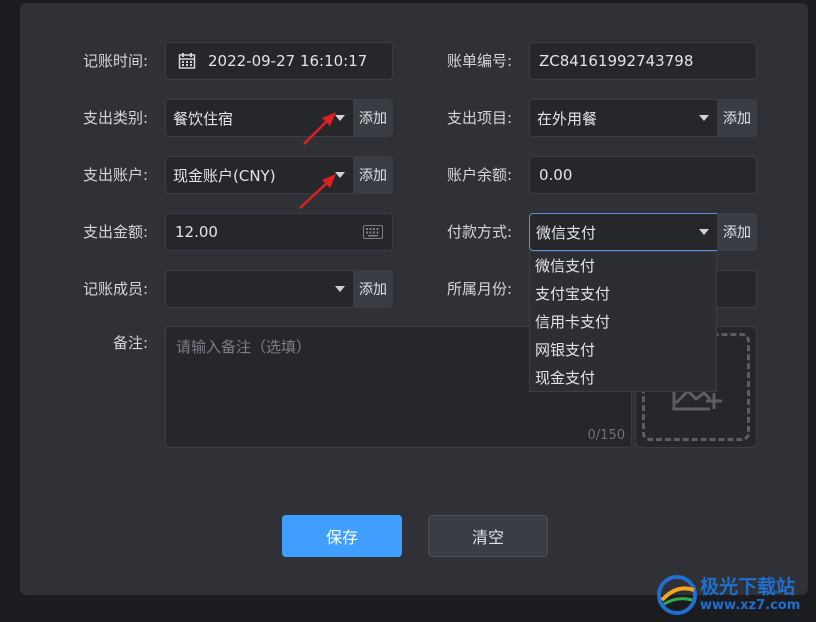  I want to click on expense-amount-label: 支出金额:, so click(115, 232).